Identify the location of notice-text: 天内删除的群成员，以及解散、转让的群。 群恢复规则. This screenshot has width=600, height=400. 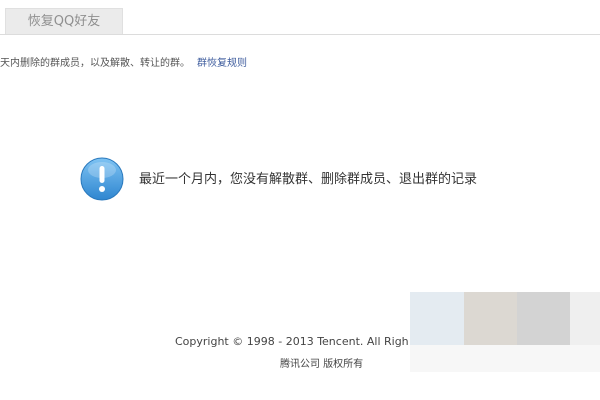
(123, 64).